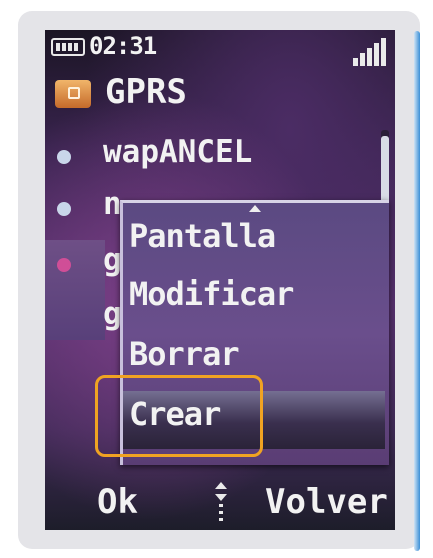 The height and width of the screenshot is (558, 433). What do you see at coordinates (179, 416) in the screenshot?
I see `highlight-annotation` at bounding box center [179, 416].